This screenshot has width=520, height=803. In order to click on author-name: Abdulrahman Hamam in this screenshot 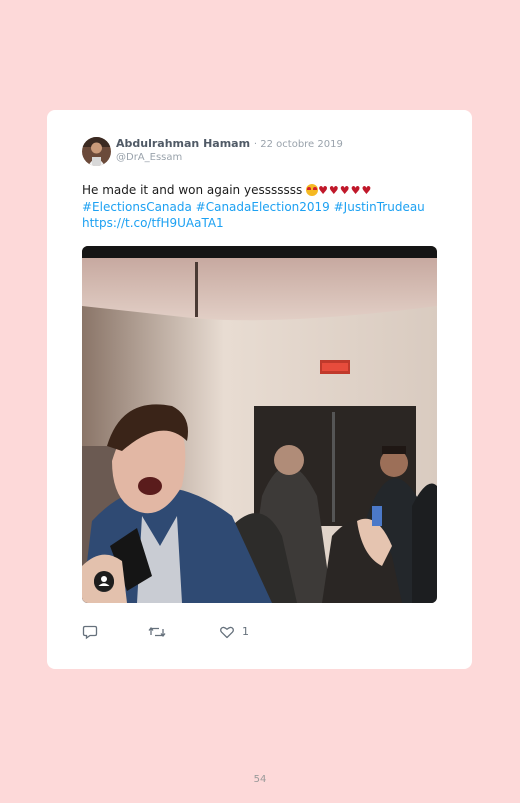, I will do `click(183, 143)`.